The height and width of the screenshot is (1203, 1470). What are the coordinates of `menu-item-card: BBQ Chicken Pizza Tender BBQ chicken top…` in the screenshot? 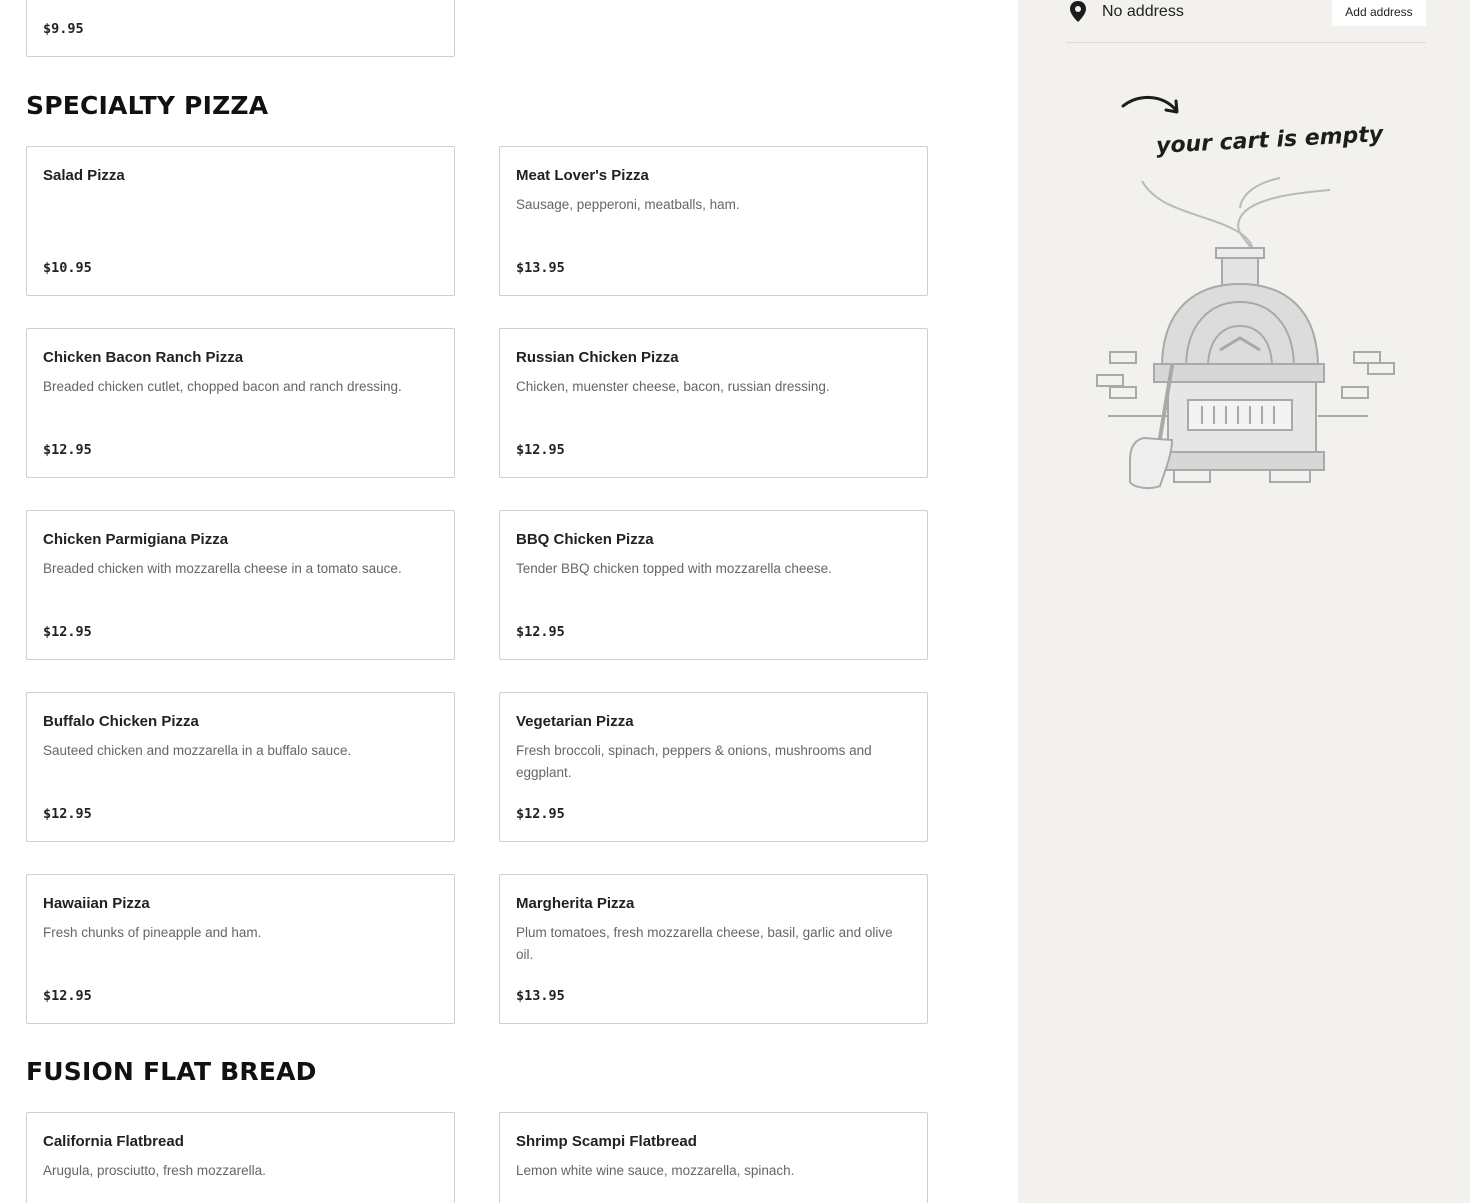 It's located at (713, 585).